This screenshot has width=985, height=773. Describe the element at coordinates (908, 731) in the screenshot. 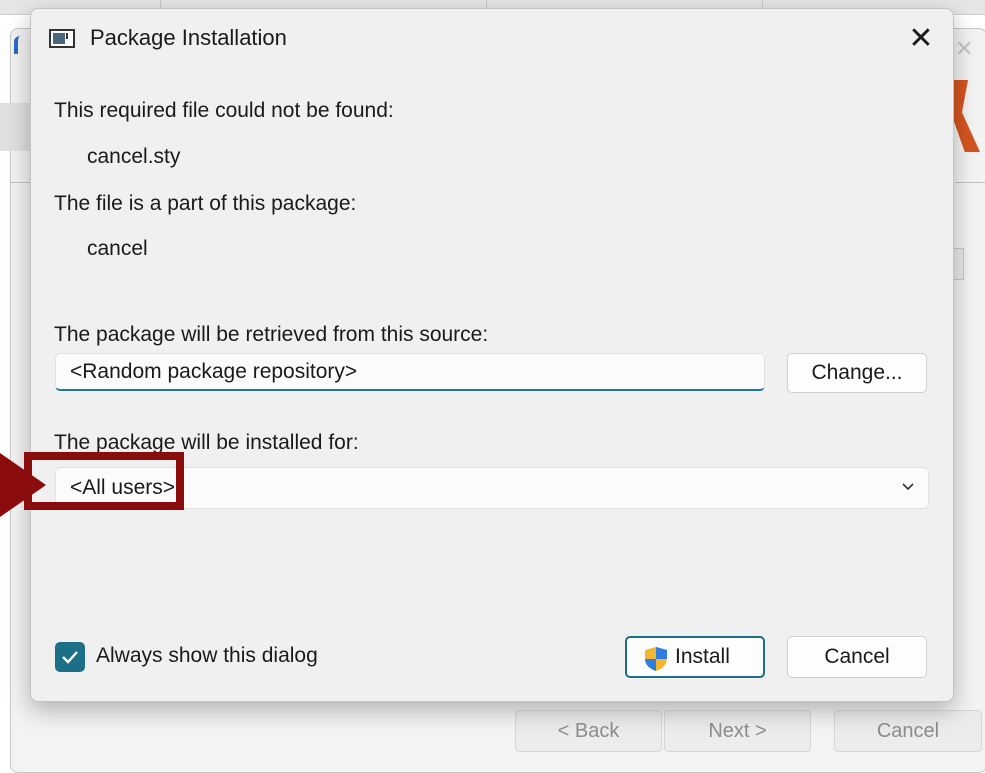

I see `background-cancel-button: Cancel` at that location.